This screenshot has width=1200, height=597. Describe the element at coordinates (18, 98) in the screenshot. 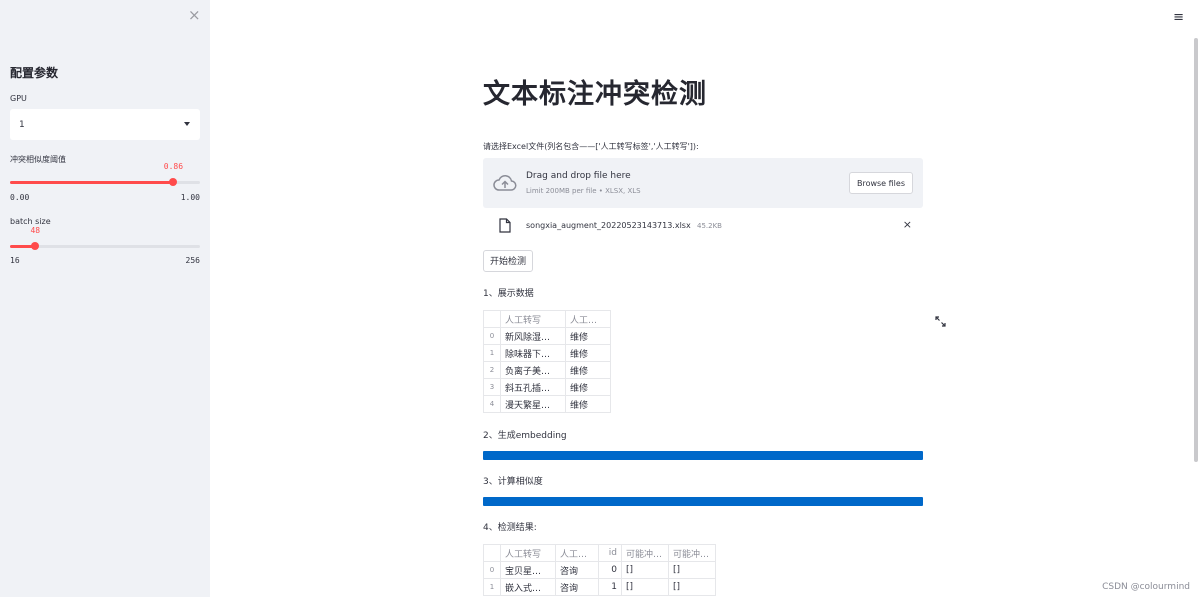

I see `gpu-label: GPU` at that location.